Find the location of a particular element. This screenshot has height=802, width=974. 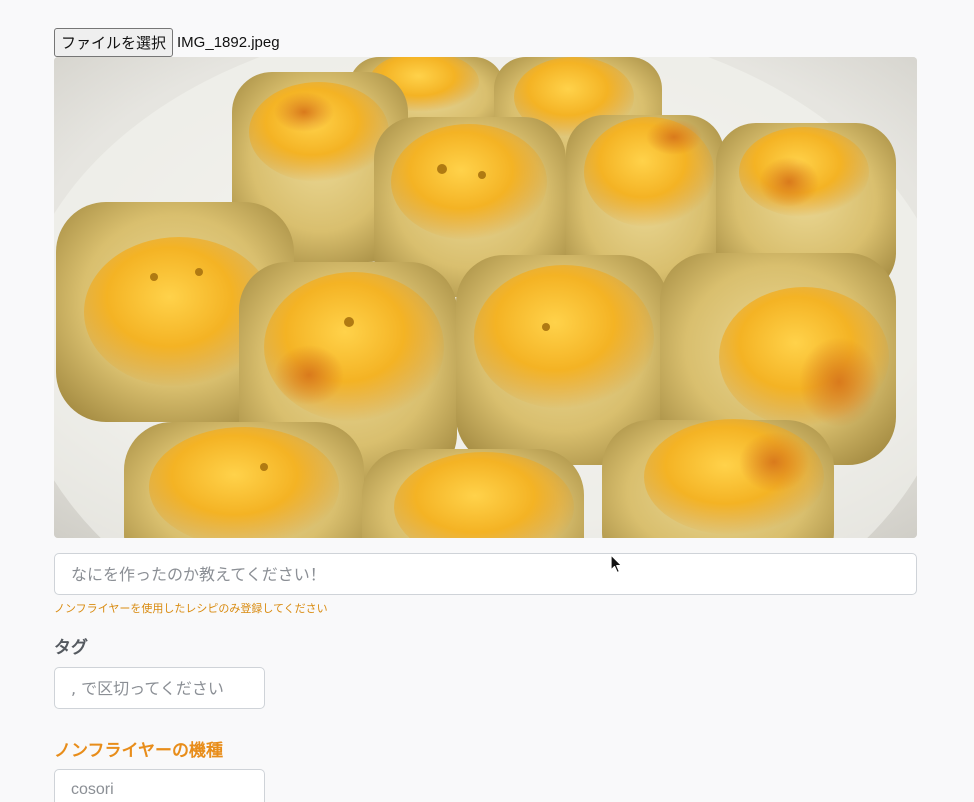

mouse-pointer-icon is located at coordinates (617, 566).